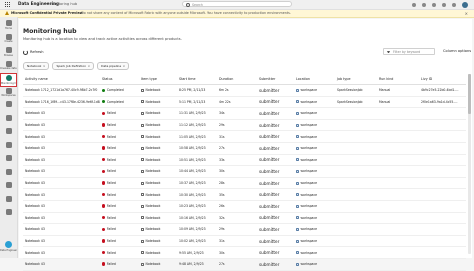 This screenshot has height=271, width=474. I want to click on refresh-icon, so click(25, 52).